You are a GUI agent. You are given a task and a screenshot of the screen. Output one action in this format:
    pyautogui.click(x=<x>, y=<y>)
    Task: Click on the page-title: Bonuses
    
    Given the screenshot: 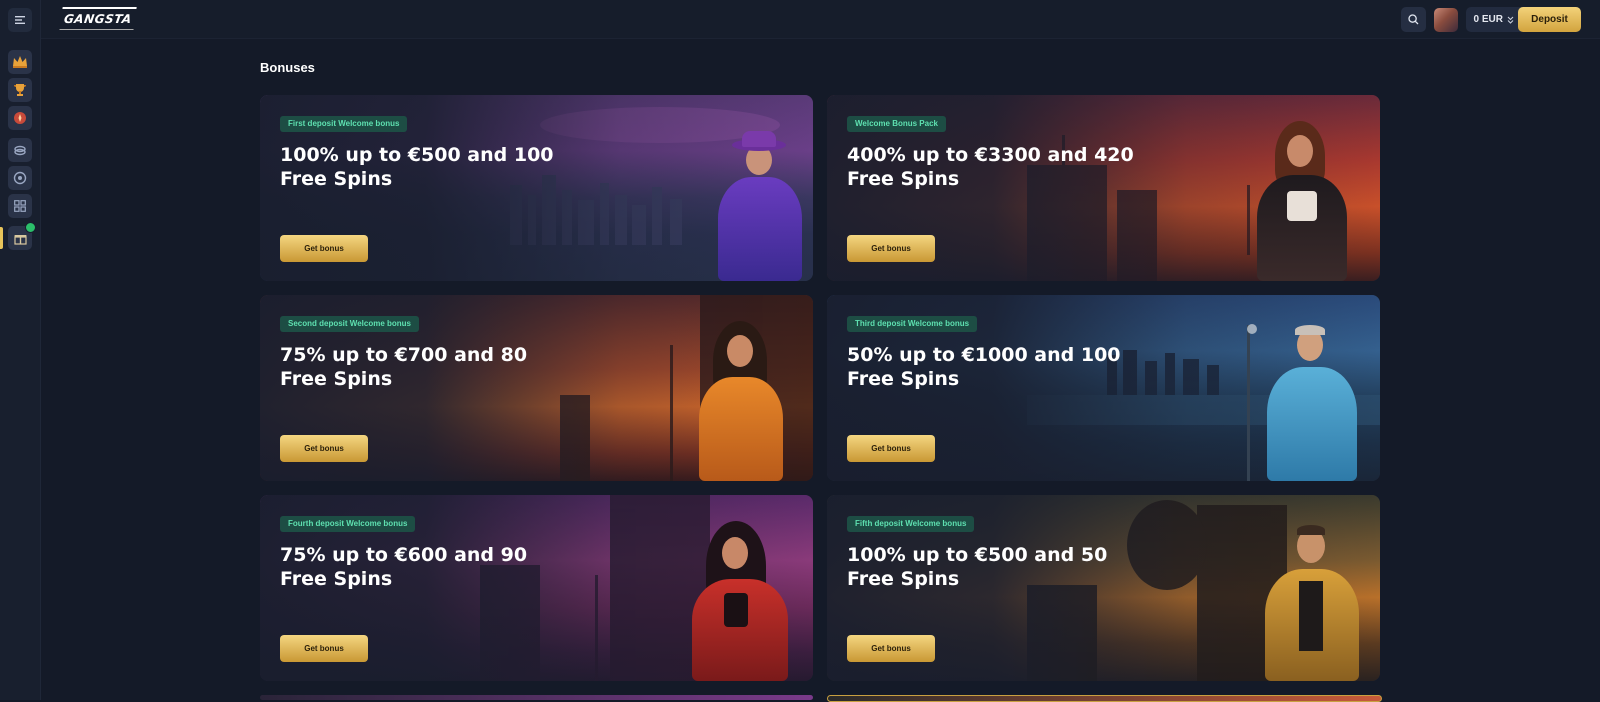 What is the action you would take?
    pyautogui.click(x=287, y=67)
    